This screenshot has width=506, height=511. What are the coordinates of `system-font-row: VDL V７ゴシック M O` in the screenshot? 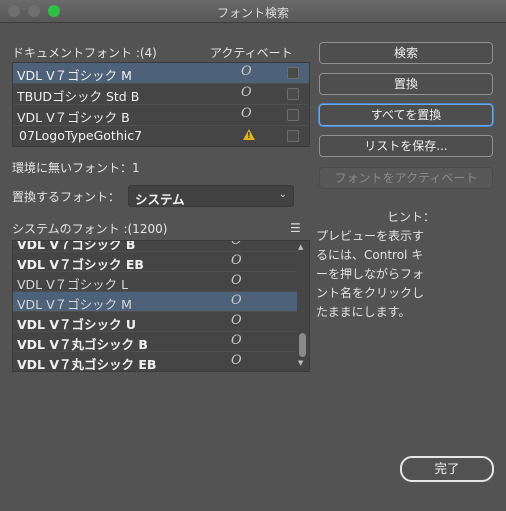 It's located at (155, 302).